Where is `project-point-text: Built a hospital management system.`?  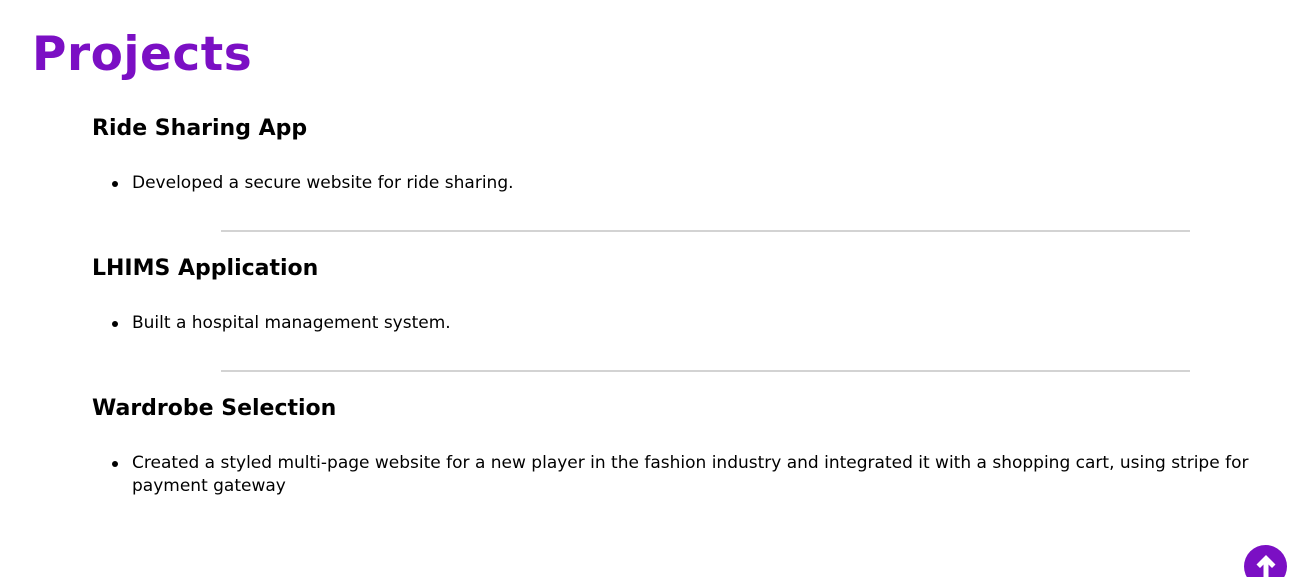
project-point-text: Built a hospital management system. is located at coordinates (291, 323).